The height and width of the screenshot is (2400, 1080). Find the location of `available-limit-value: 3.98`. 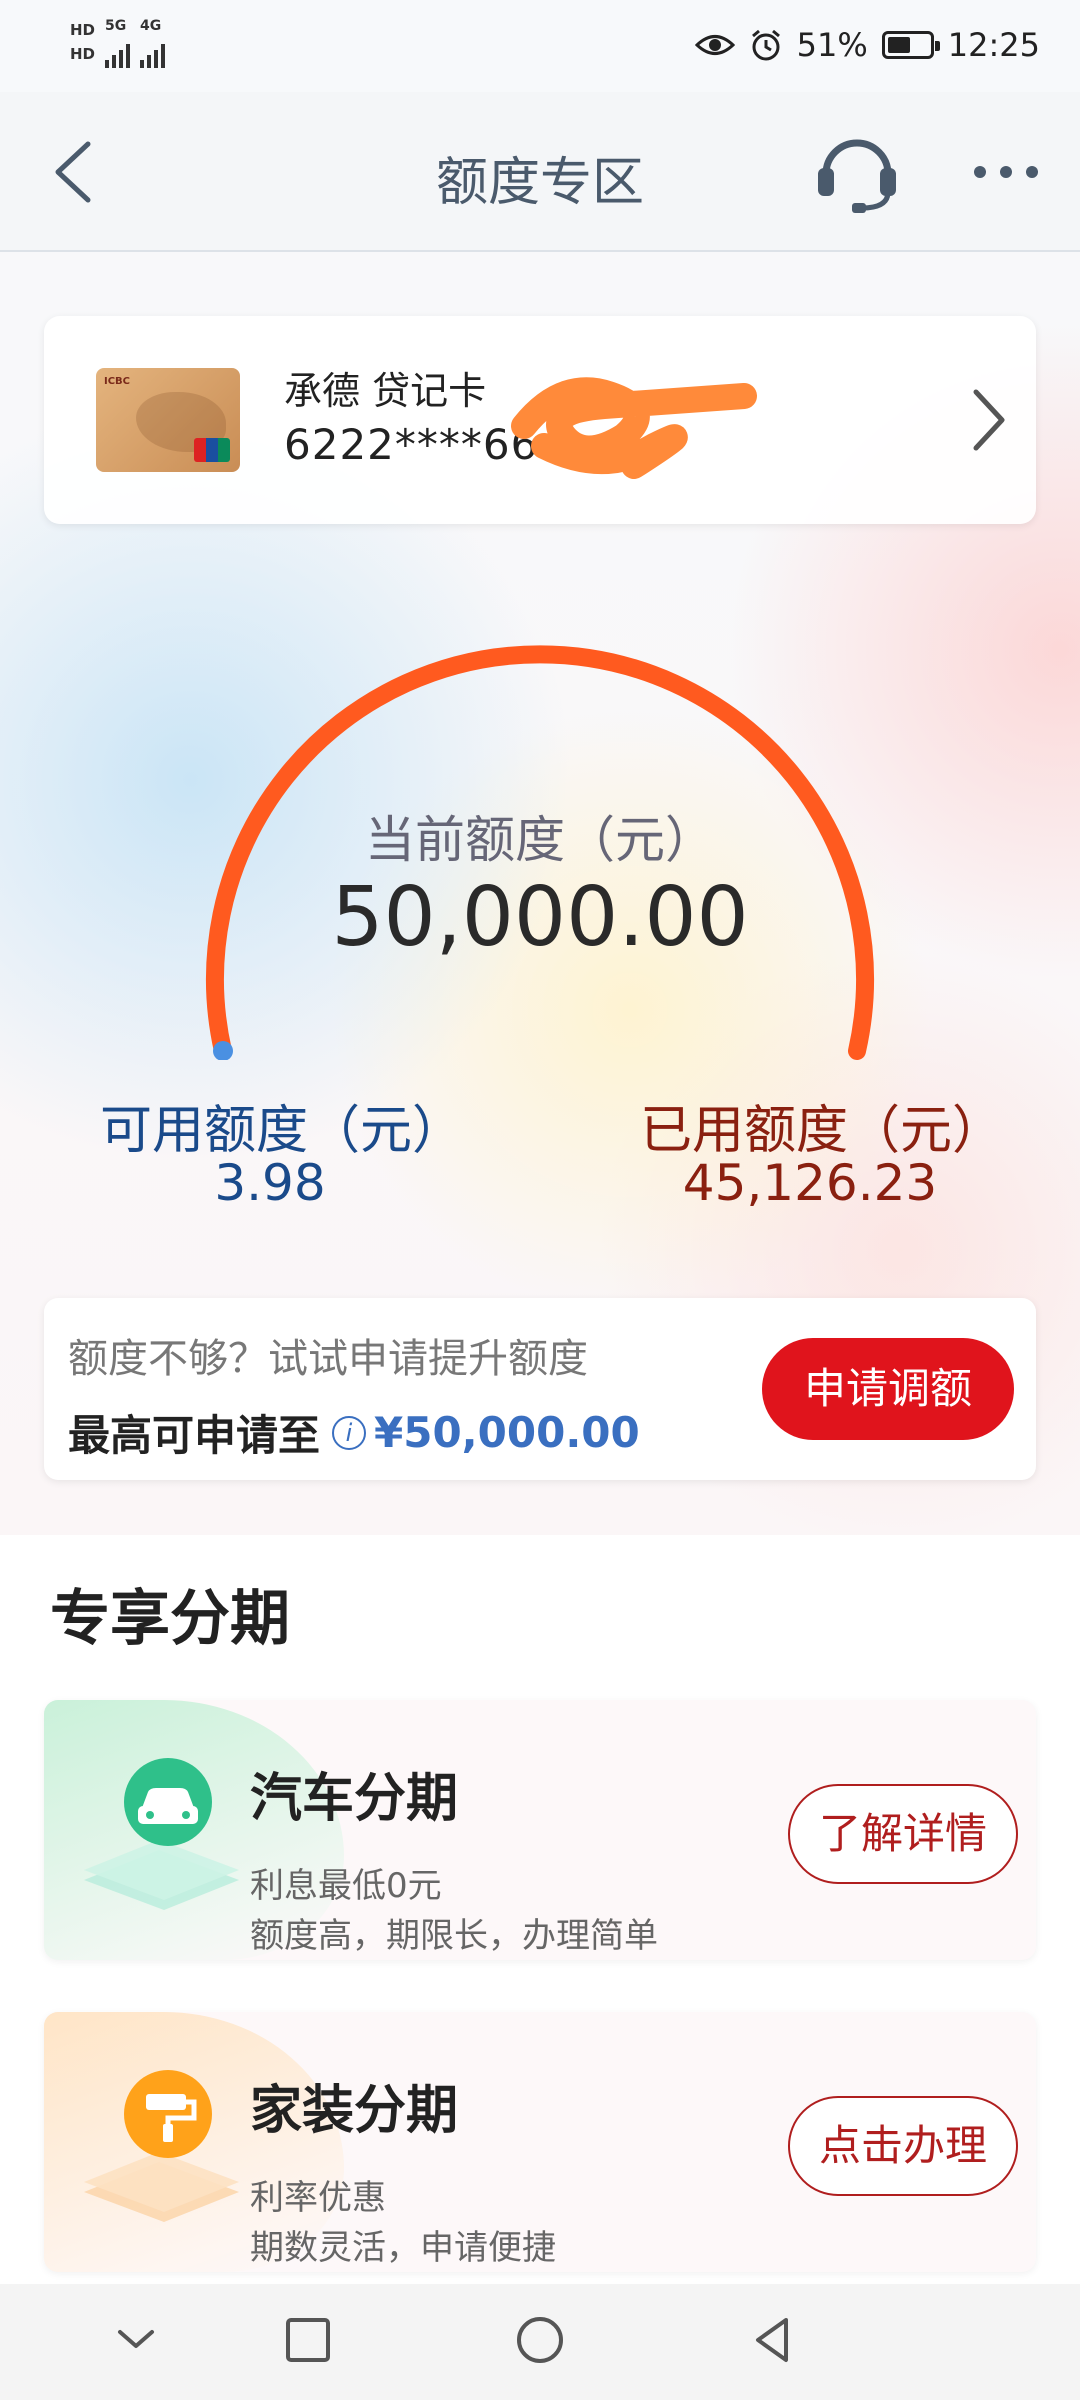

available-limit-value: 3.98 is located at coordinates (270, 1183).